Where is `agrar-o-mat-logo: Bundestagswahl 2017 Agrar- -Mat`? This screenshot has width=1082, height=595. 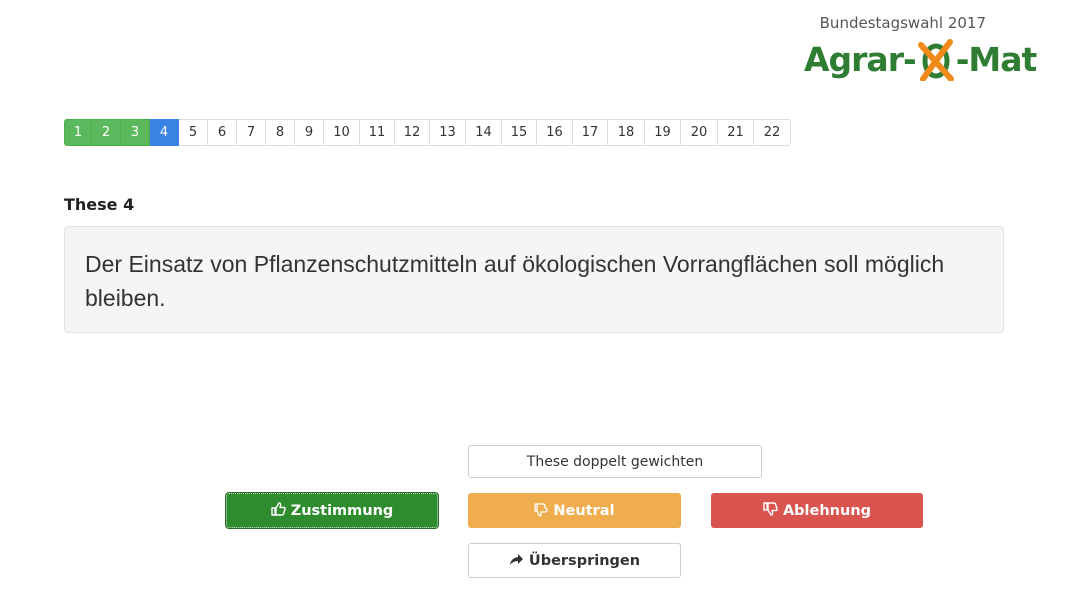
agrar-o-mat-logo: Bundestagswahl 2017 Agrar- -Mat is located at coordinates (918, 52).